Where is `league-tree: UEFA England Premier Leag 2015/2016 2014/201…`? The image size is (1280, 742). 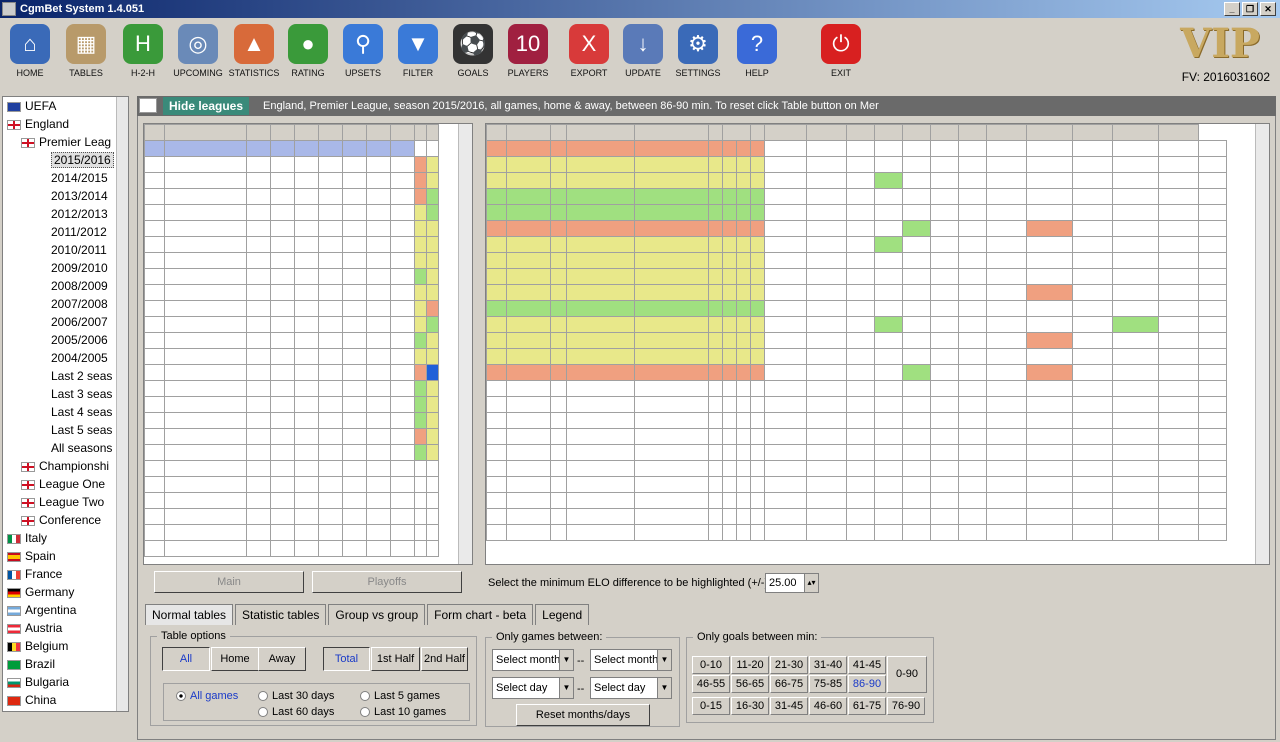 league-tree: UEFA England Premier Leag 2015/2016 2014/201… is located at coordinates (65, 404).